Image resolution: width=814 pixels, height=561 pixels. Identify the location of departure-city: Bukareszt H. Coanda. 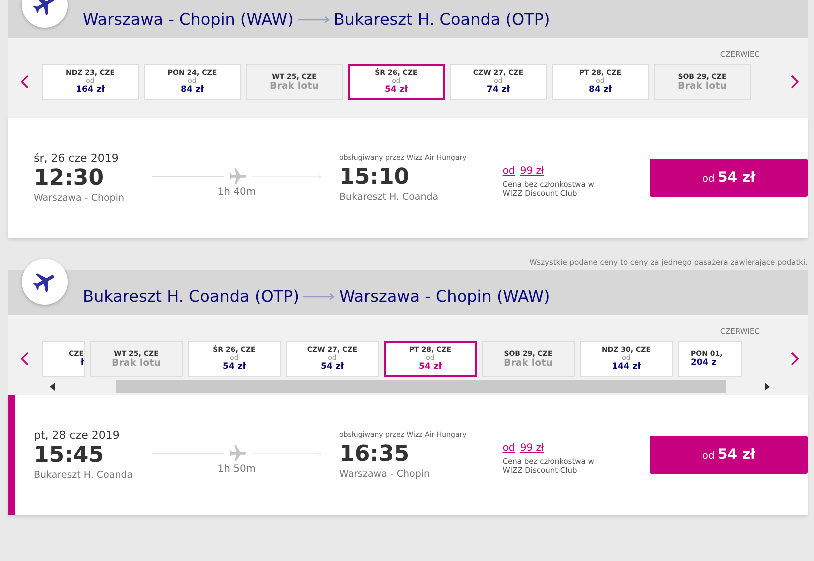
(84, 475).